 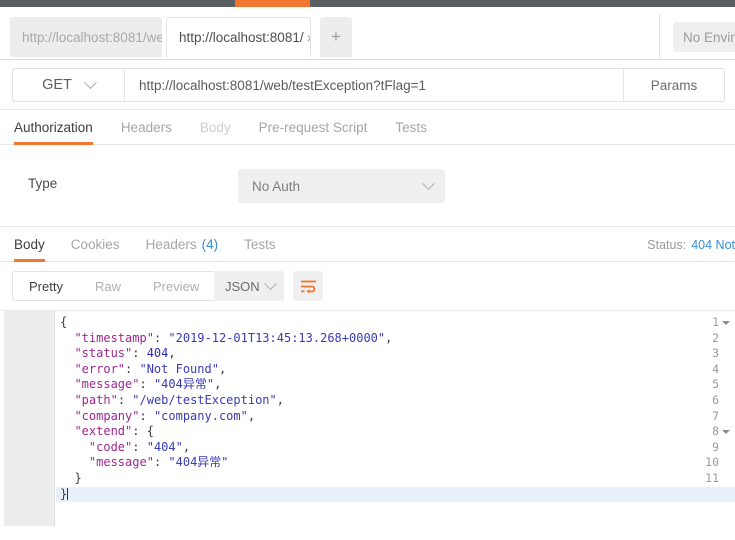 I want to click on response-tab-body: Body, so click(x=29, y=244).